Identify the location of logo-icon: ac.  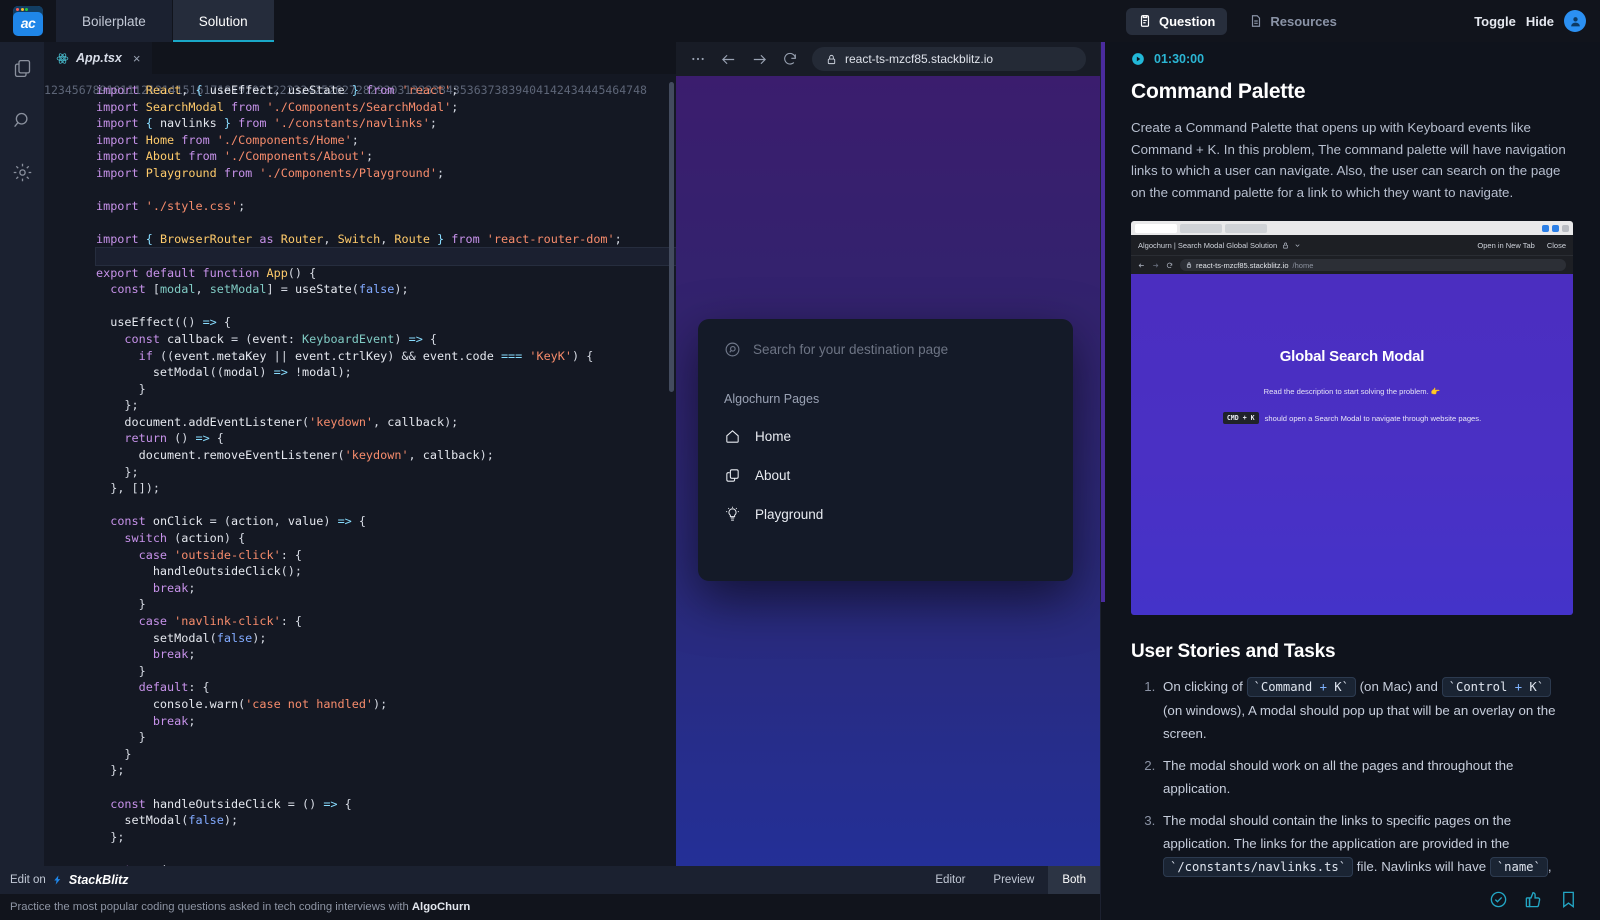
(28, 21).